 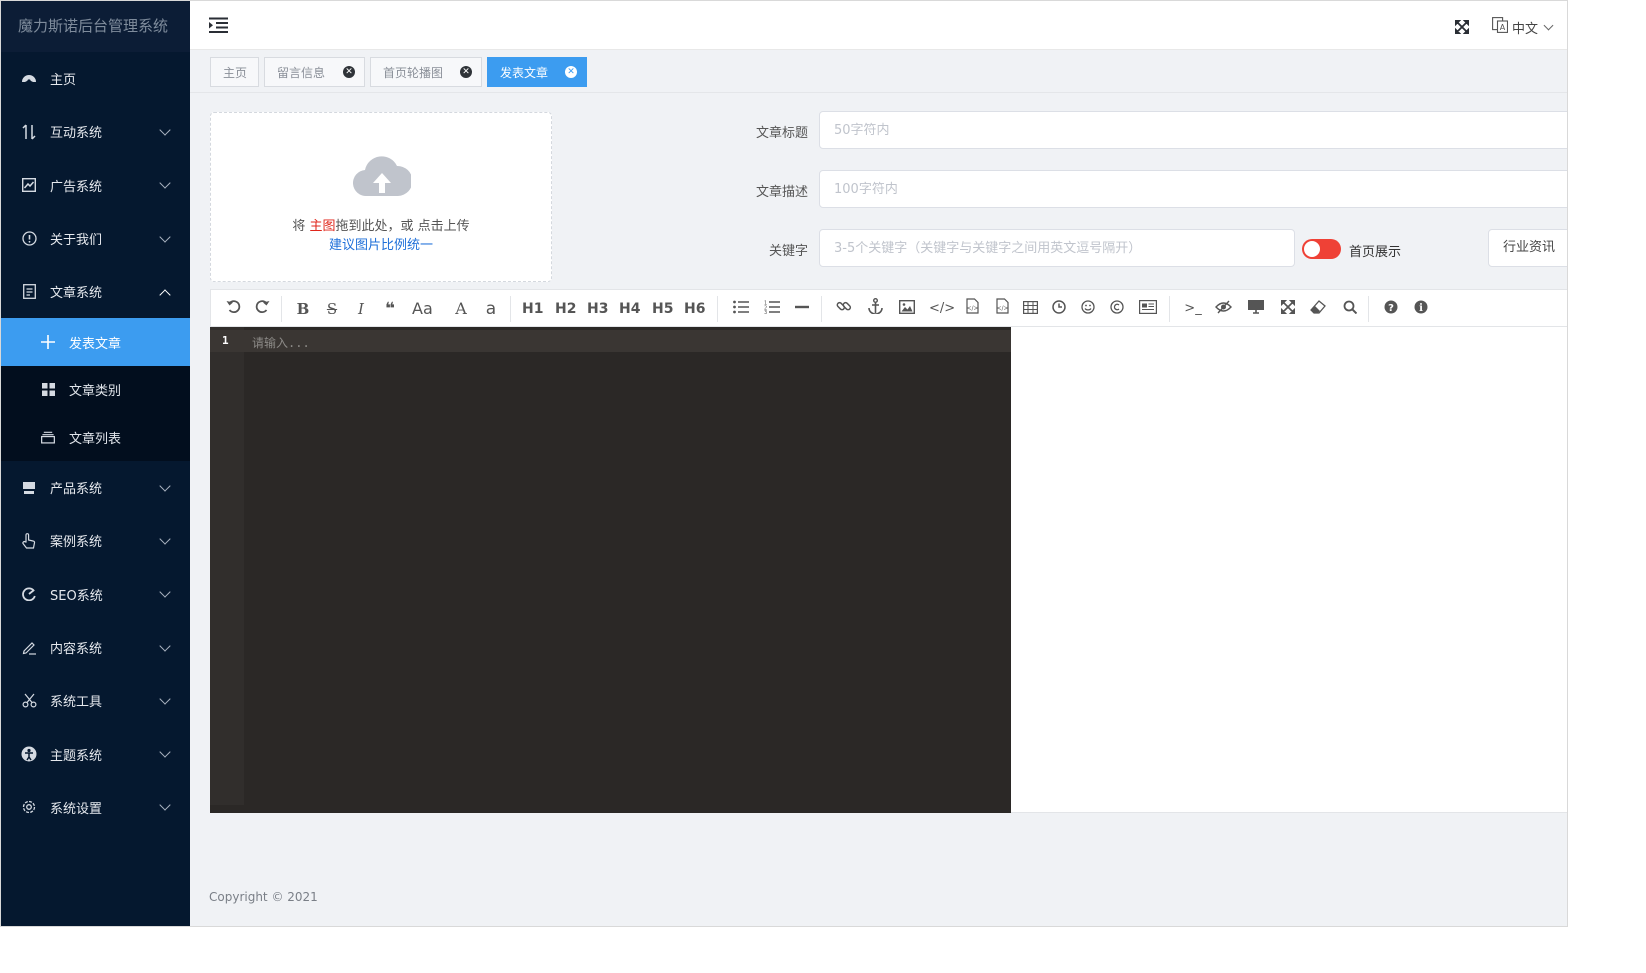 I want to click on unordered-list-icon, so click(x=741, y=309).